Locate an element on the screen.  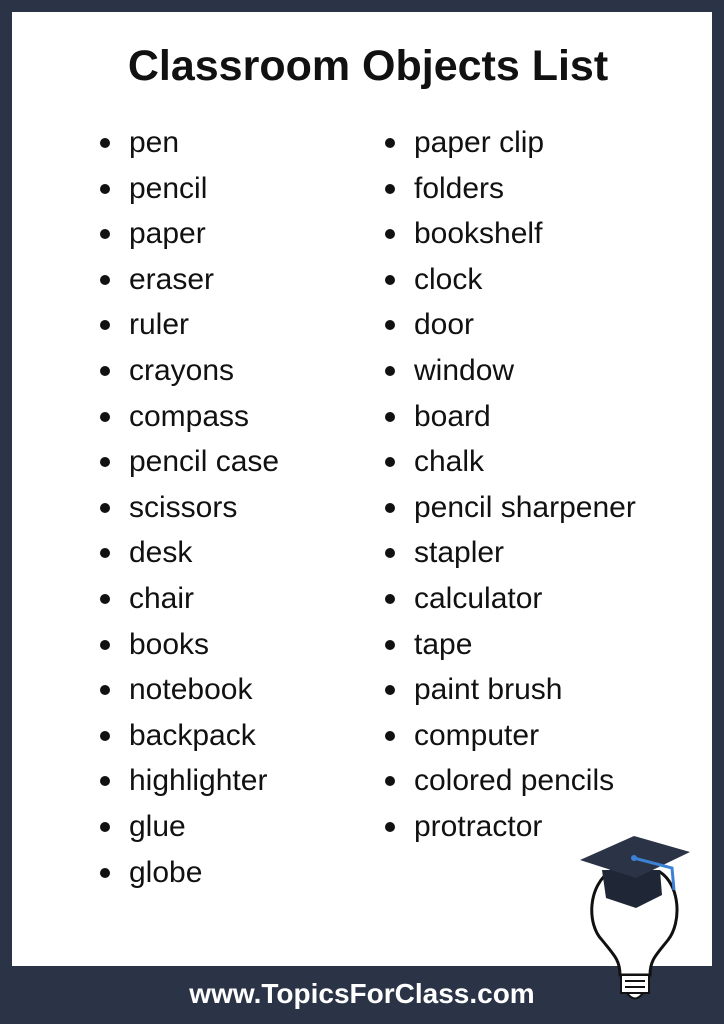
list-item: compass is located at coordinates (189, 421).